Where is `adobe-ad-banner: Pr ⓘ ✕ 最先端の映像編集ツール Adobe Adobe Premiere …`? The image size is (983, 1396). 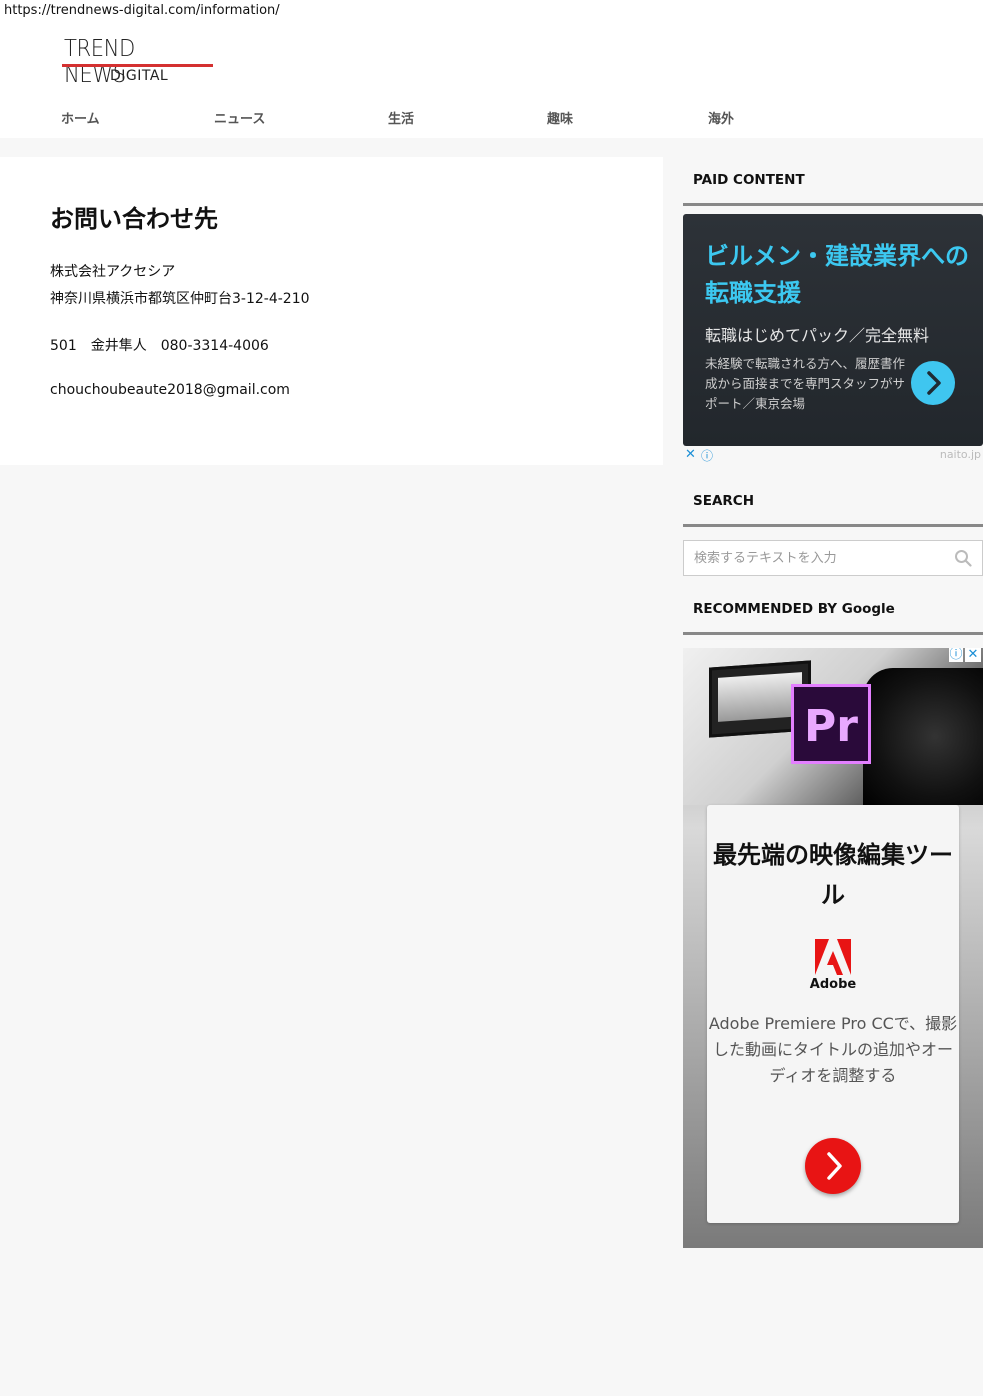 adobe-ad-banner: Pr ⓘ ✕ 最先端の映像編集ツール Adobe Adobe Premiere … is located at coordinates (833, 948).